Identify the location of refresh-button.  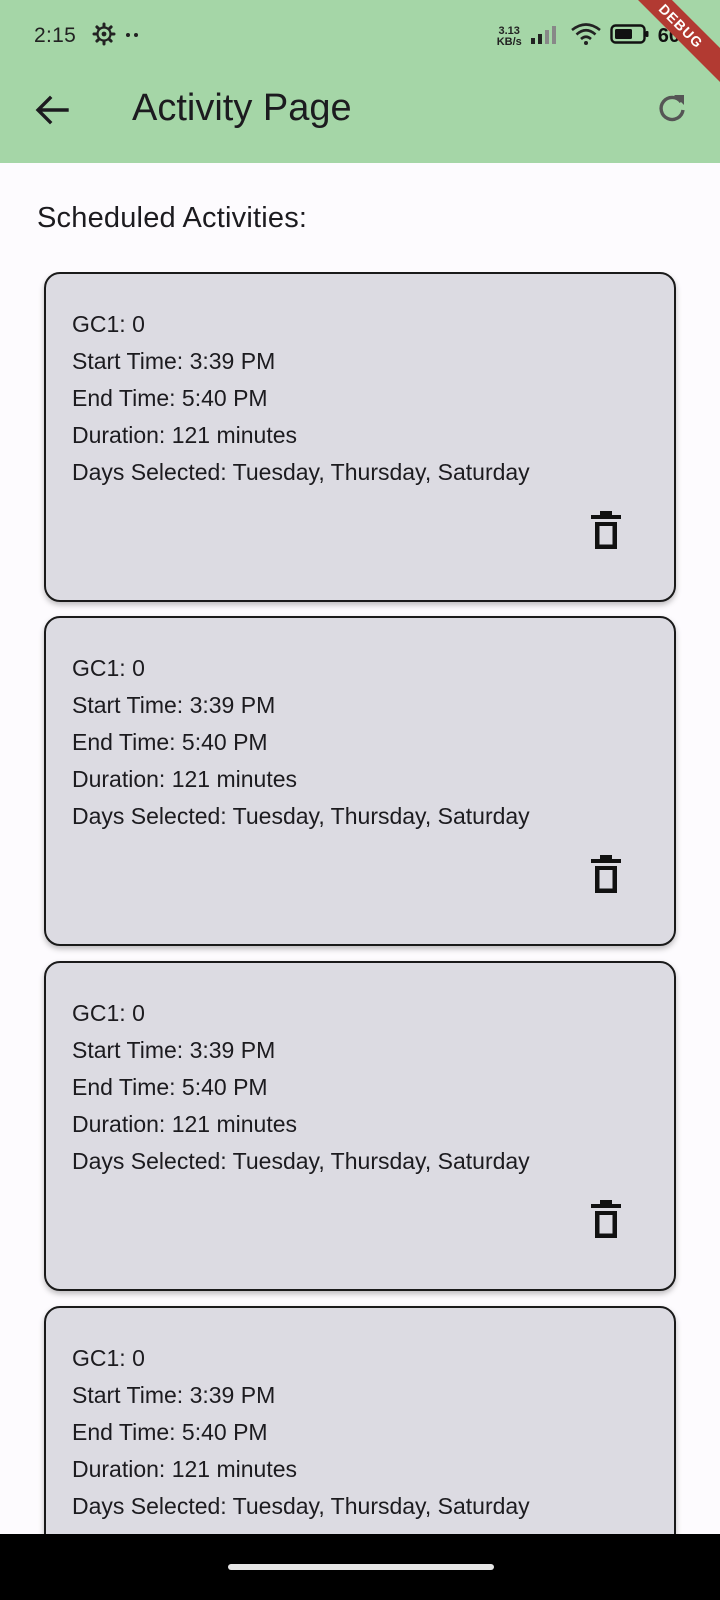
(672, 110).